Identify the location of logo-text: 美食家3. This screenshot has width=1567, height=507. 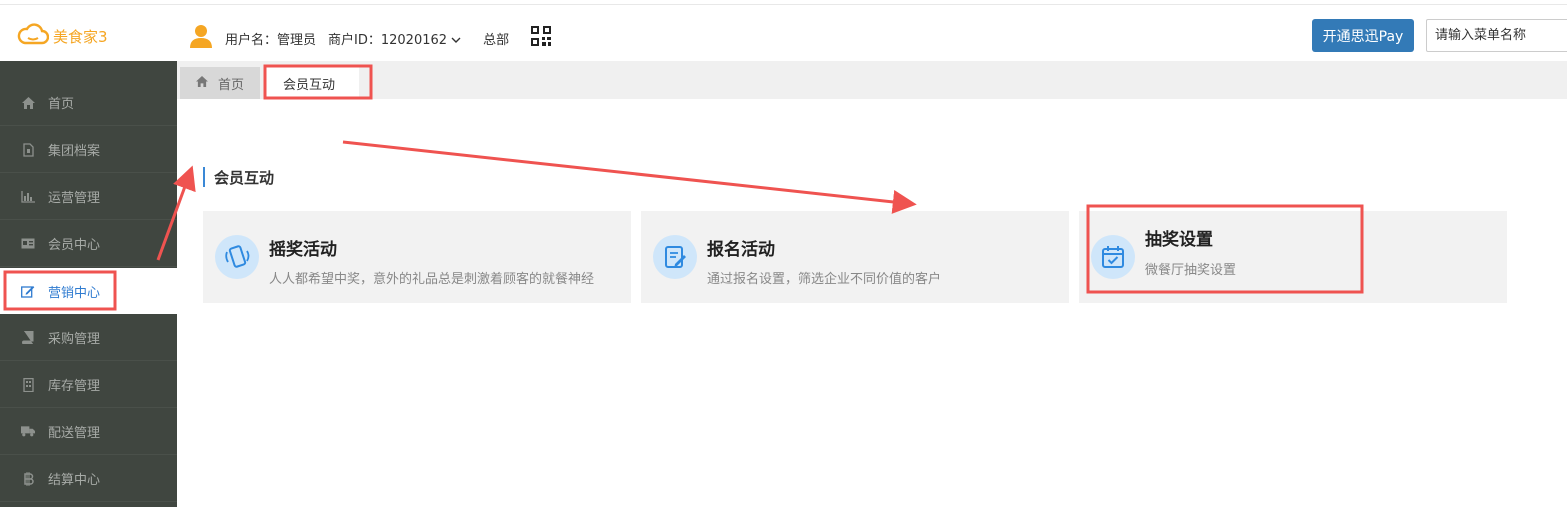
(80, 36).